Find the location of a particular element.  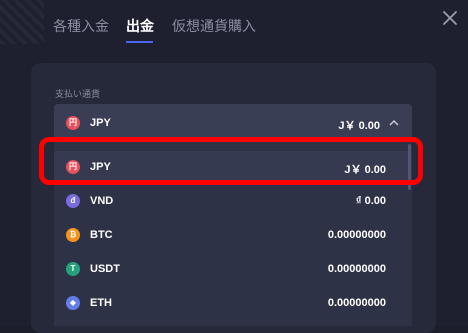

tab-buy-crypto: 仮想通貨購入 is located at coordinates (214, 26).